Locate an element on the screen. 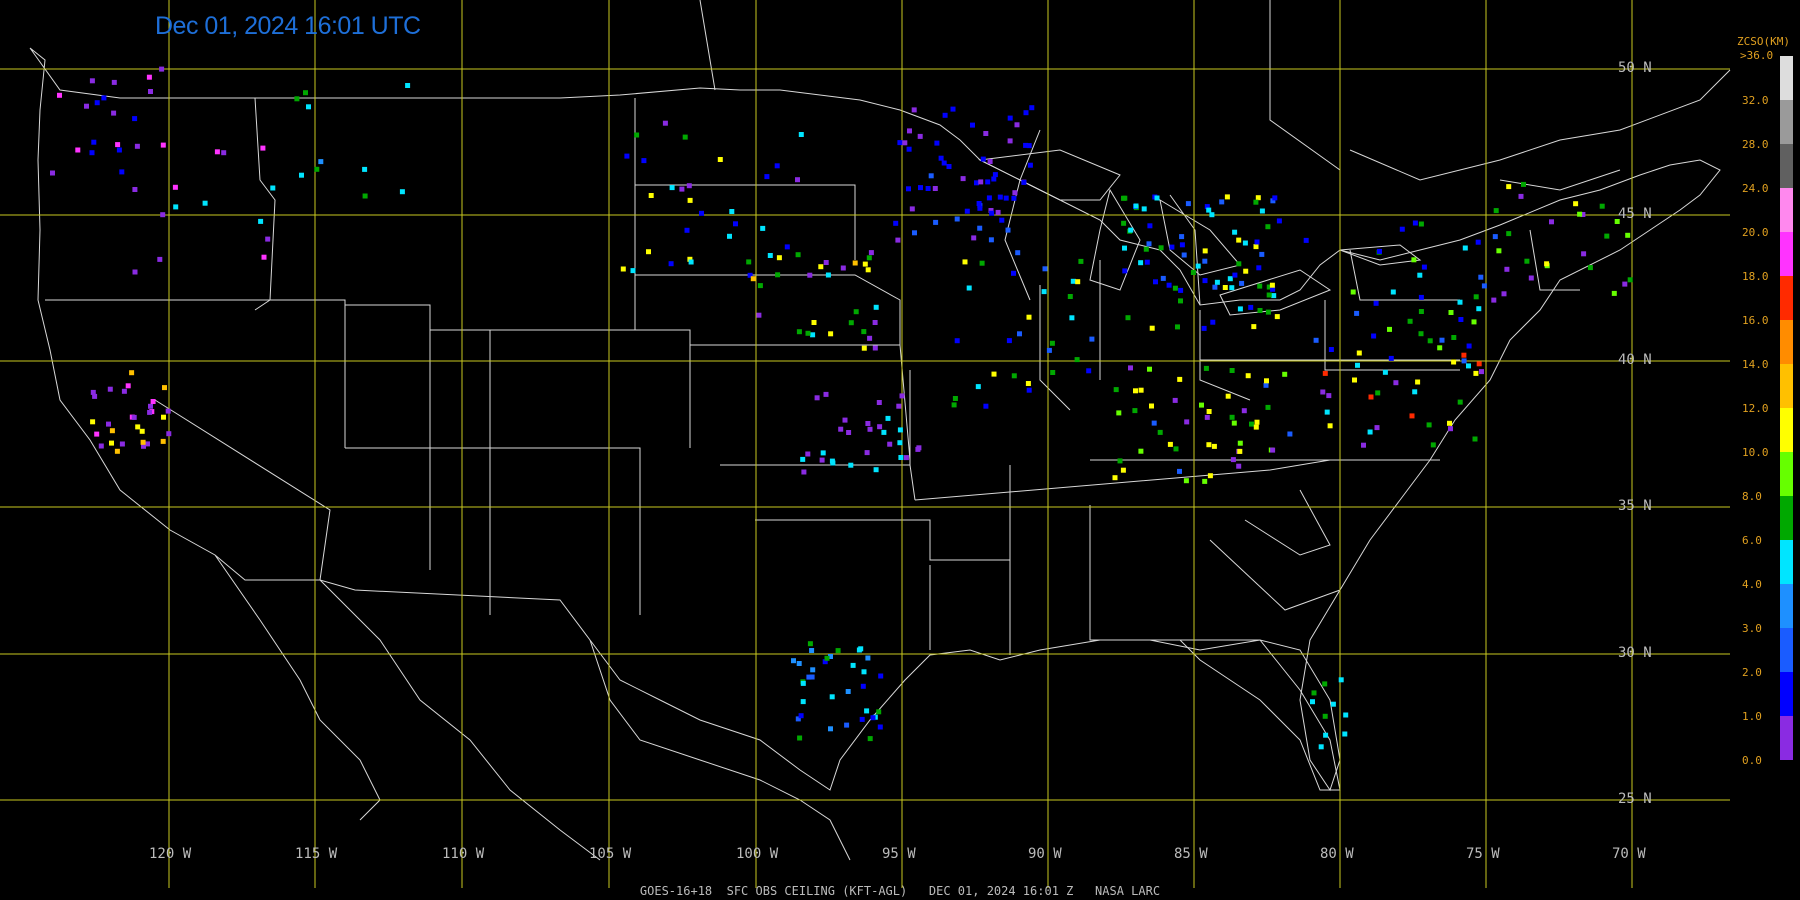  legend-tick-label: 28.0 is located at coordinates (1755, 144).